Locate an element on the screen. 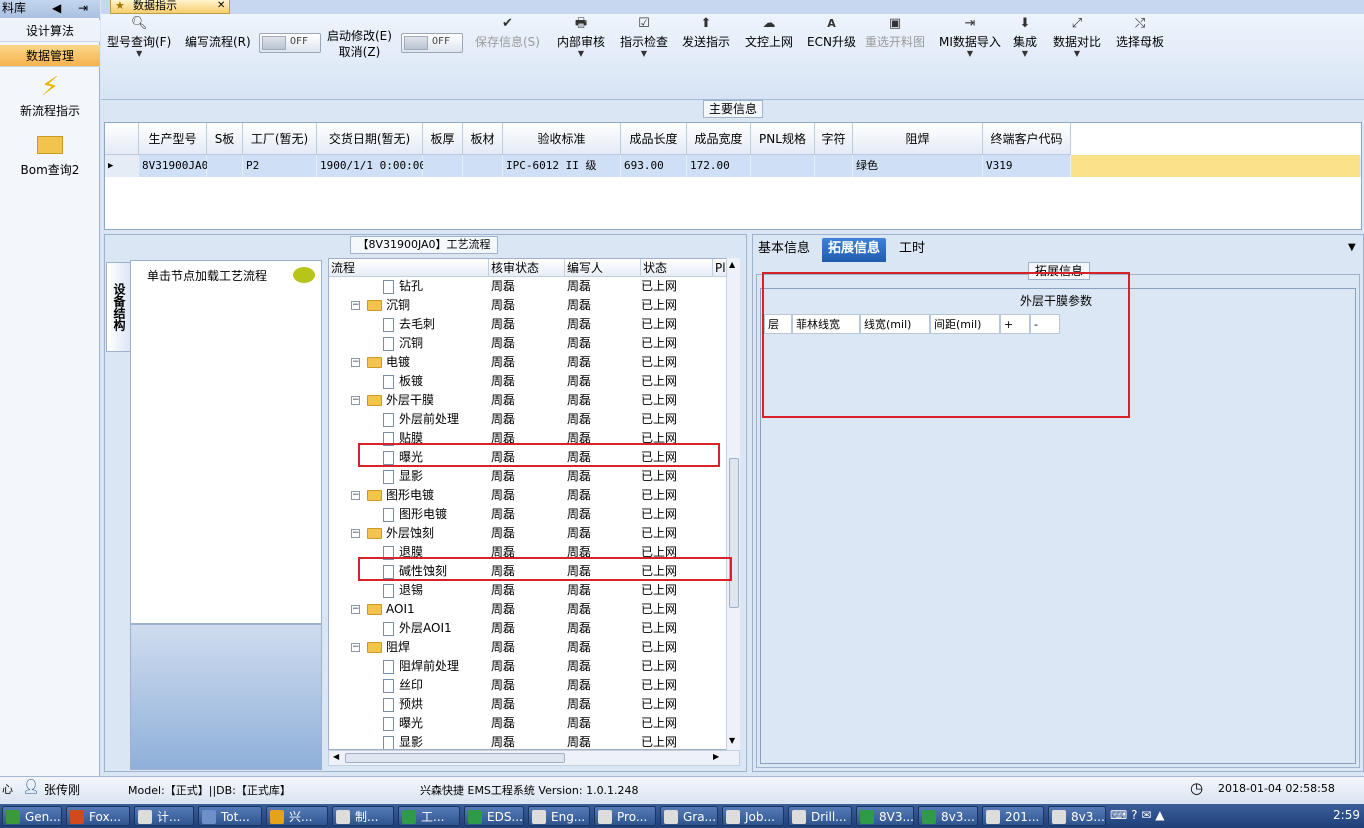 This screenshot has width=1364, height=828. cell-width: 172.00 is located at coordinates (719, 166).